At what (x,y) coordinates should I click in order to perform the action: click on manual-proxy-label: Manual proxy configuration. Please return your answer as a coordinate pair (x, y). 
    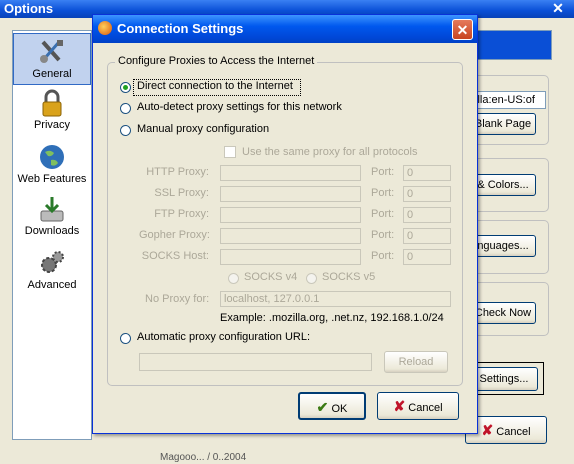
    Looking at the image, I should click on (203, 129).